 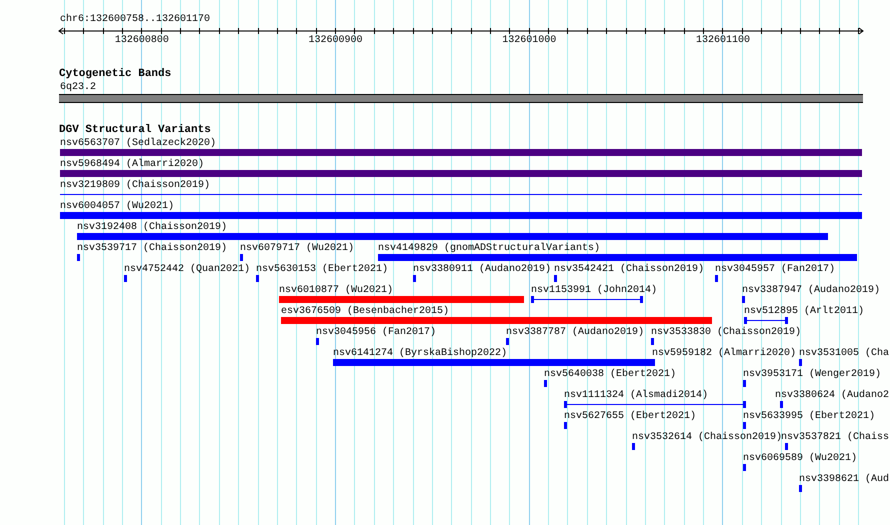 What do you see at coordinates (804, 312) in the screenshot?
I see `variant-label: nsv512895 (Arlt2011)` at bounding box center [804, 312].